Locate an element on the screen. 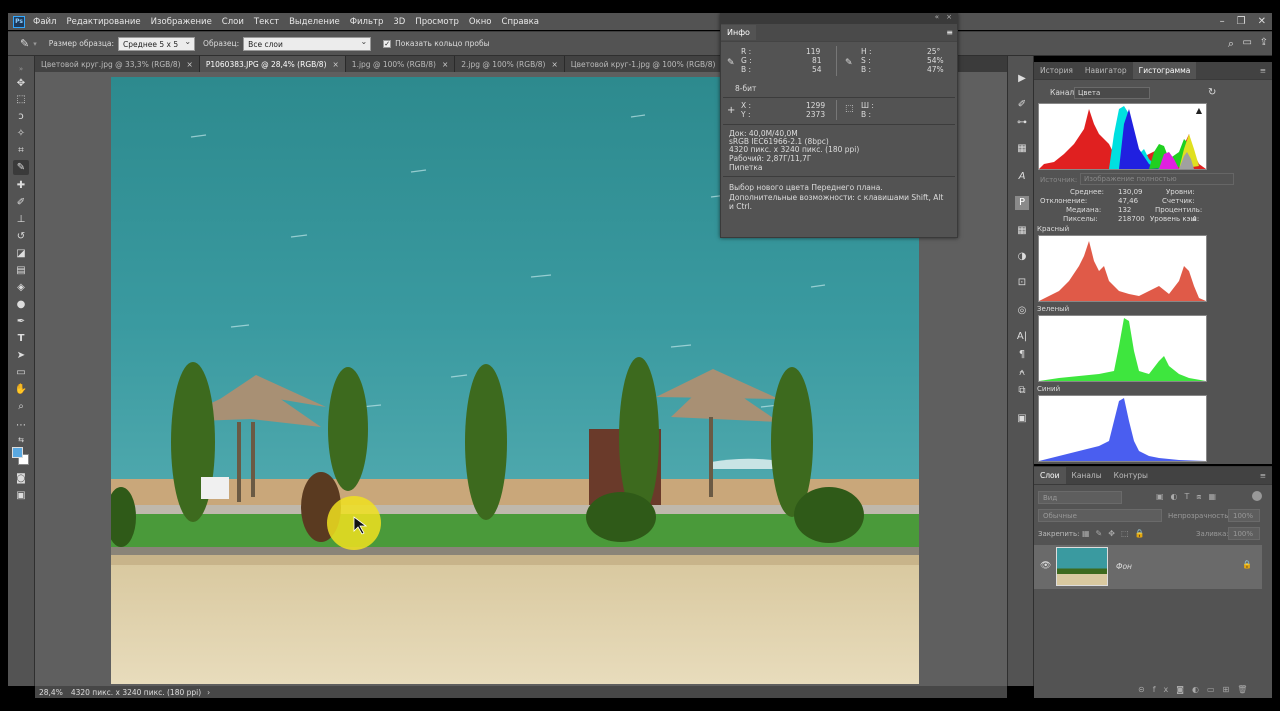 The width and height of the screenshot is (1280, 711). collapse-icon: « is located at coordinates (937, 17).